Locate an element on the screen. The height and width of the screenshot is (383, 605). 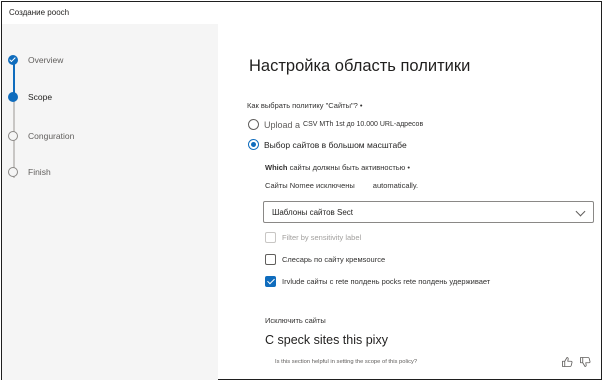
step-overview-label: Overview is located at coordinates (46, 60).